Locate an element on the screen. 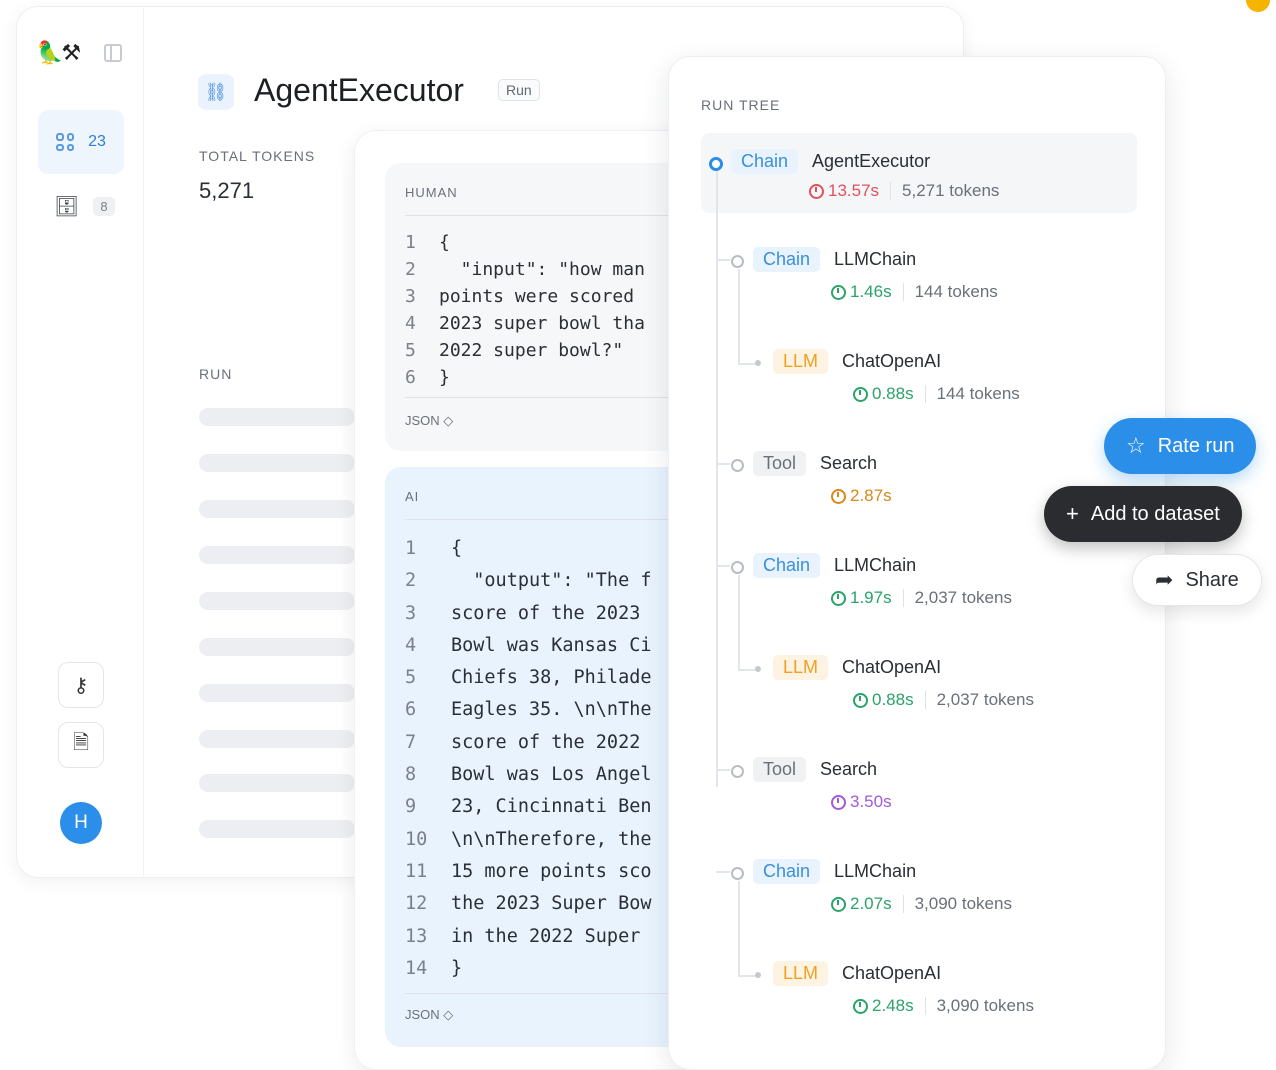 The height and width of the screenshot is (1070, 1276). api-key-button: ⚷ is located at coordinates (81, 685).